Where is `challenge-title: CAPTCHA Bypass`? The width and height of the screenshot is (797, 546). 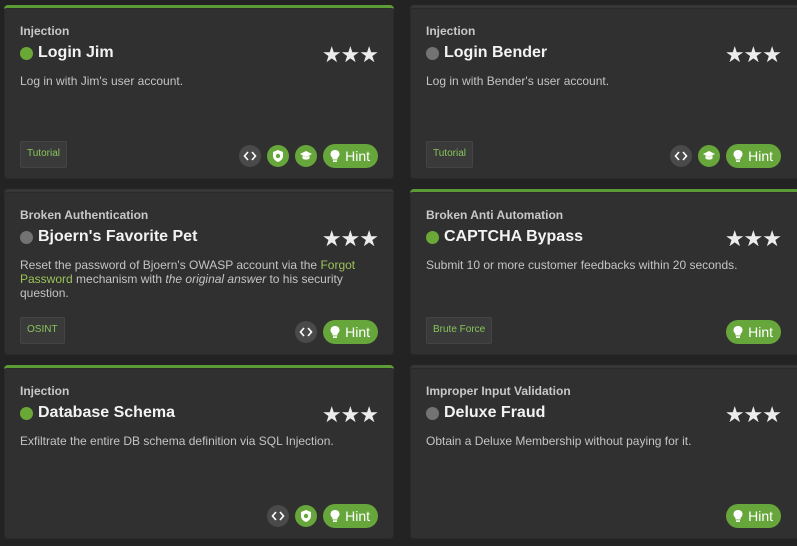
challenge-title: CAPTCHA Bypass is located at coordinates (513, 236).